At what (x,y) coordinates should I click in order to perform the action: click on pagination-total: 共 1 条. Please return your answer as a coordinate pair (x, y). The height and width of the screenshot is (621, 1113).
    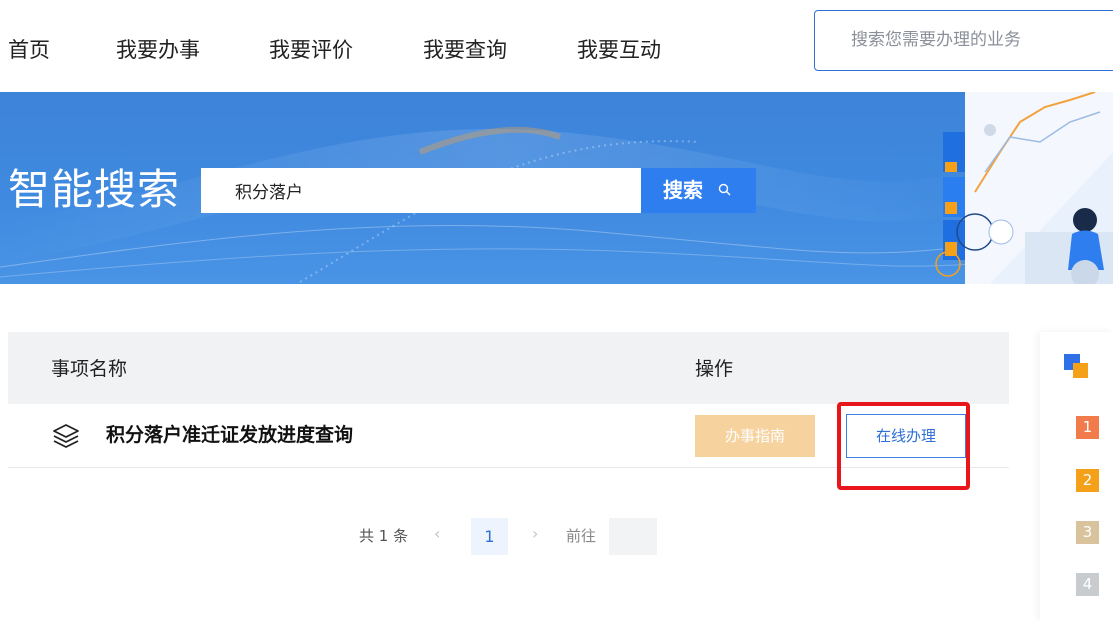
    Looking at the image, I should click on (384, 536).